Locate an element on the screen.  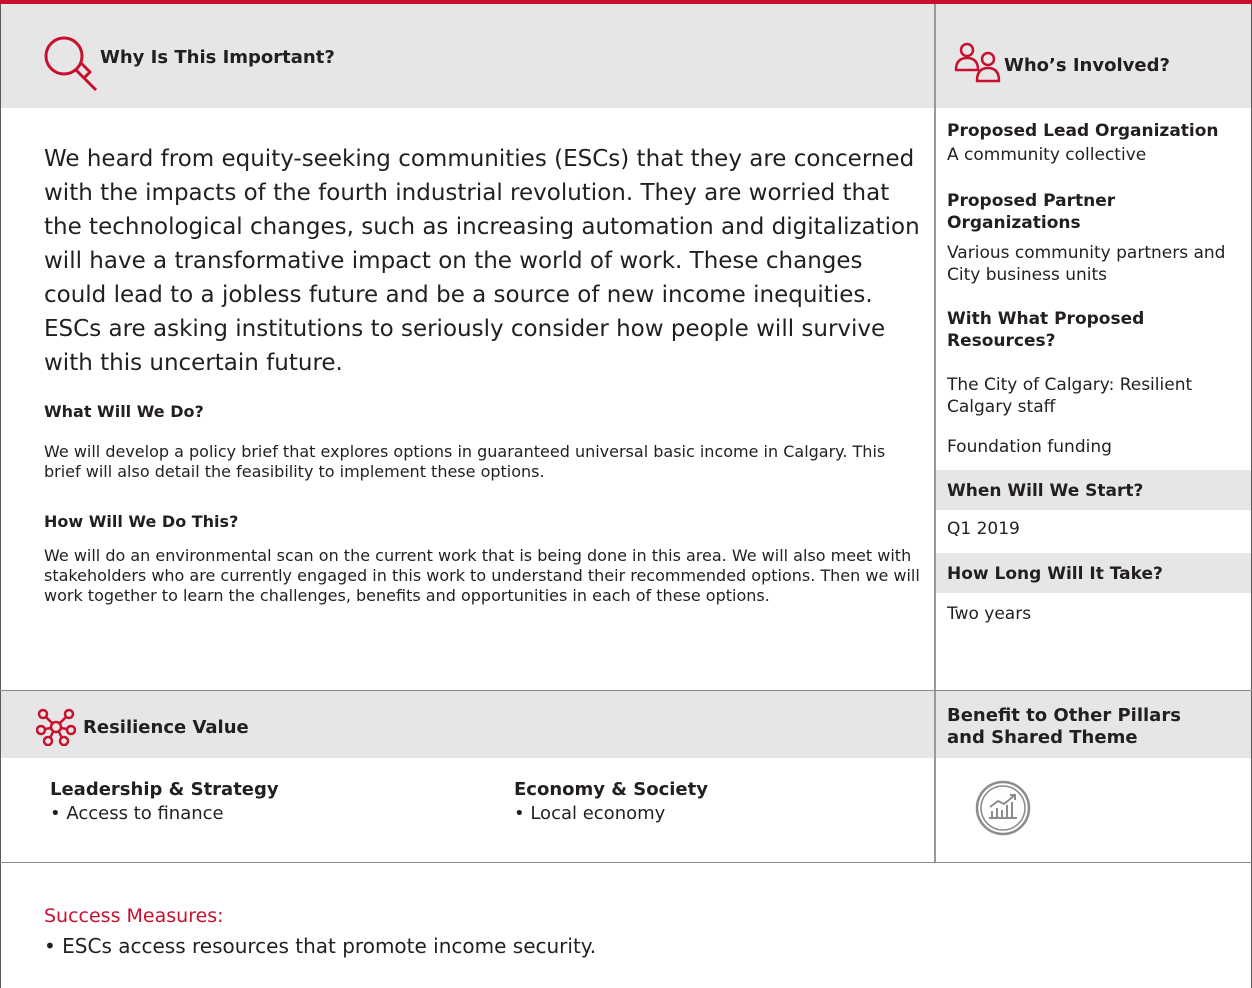
success-title: Success Measures: is located at coordinates (134, 916).